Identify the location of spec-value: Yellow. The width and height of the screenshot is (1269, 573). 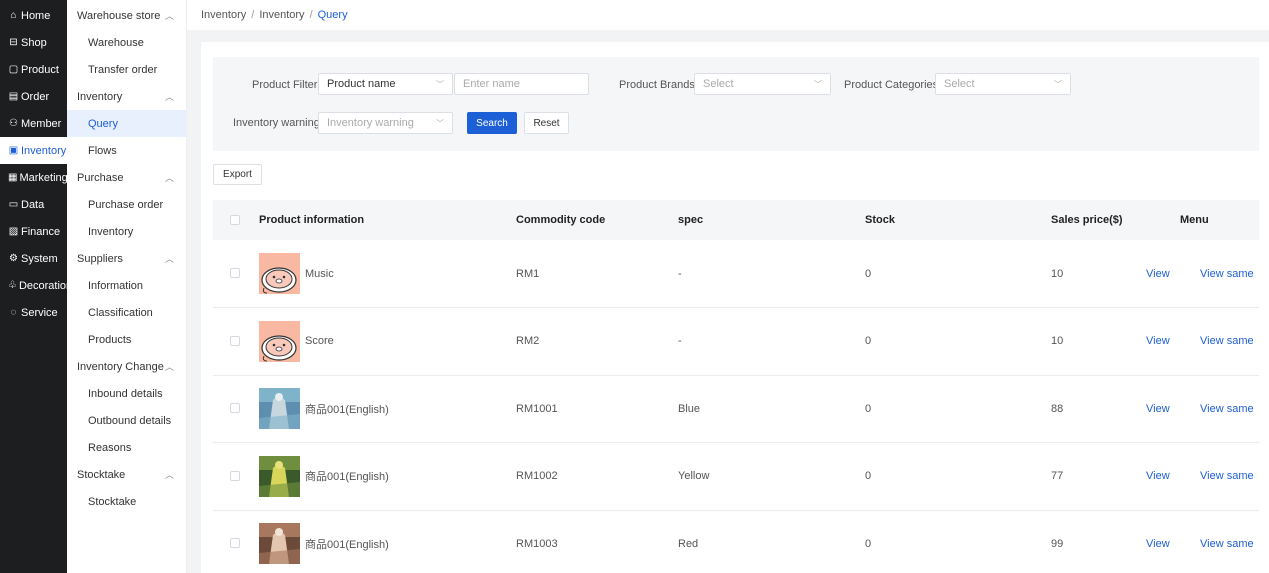
(694, 476).